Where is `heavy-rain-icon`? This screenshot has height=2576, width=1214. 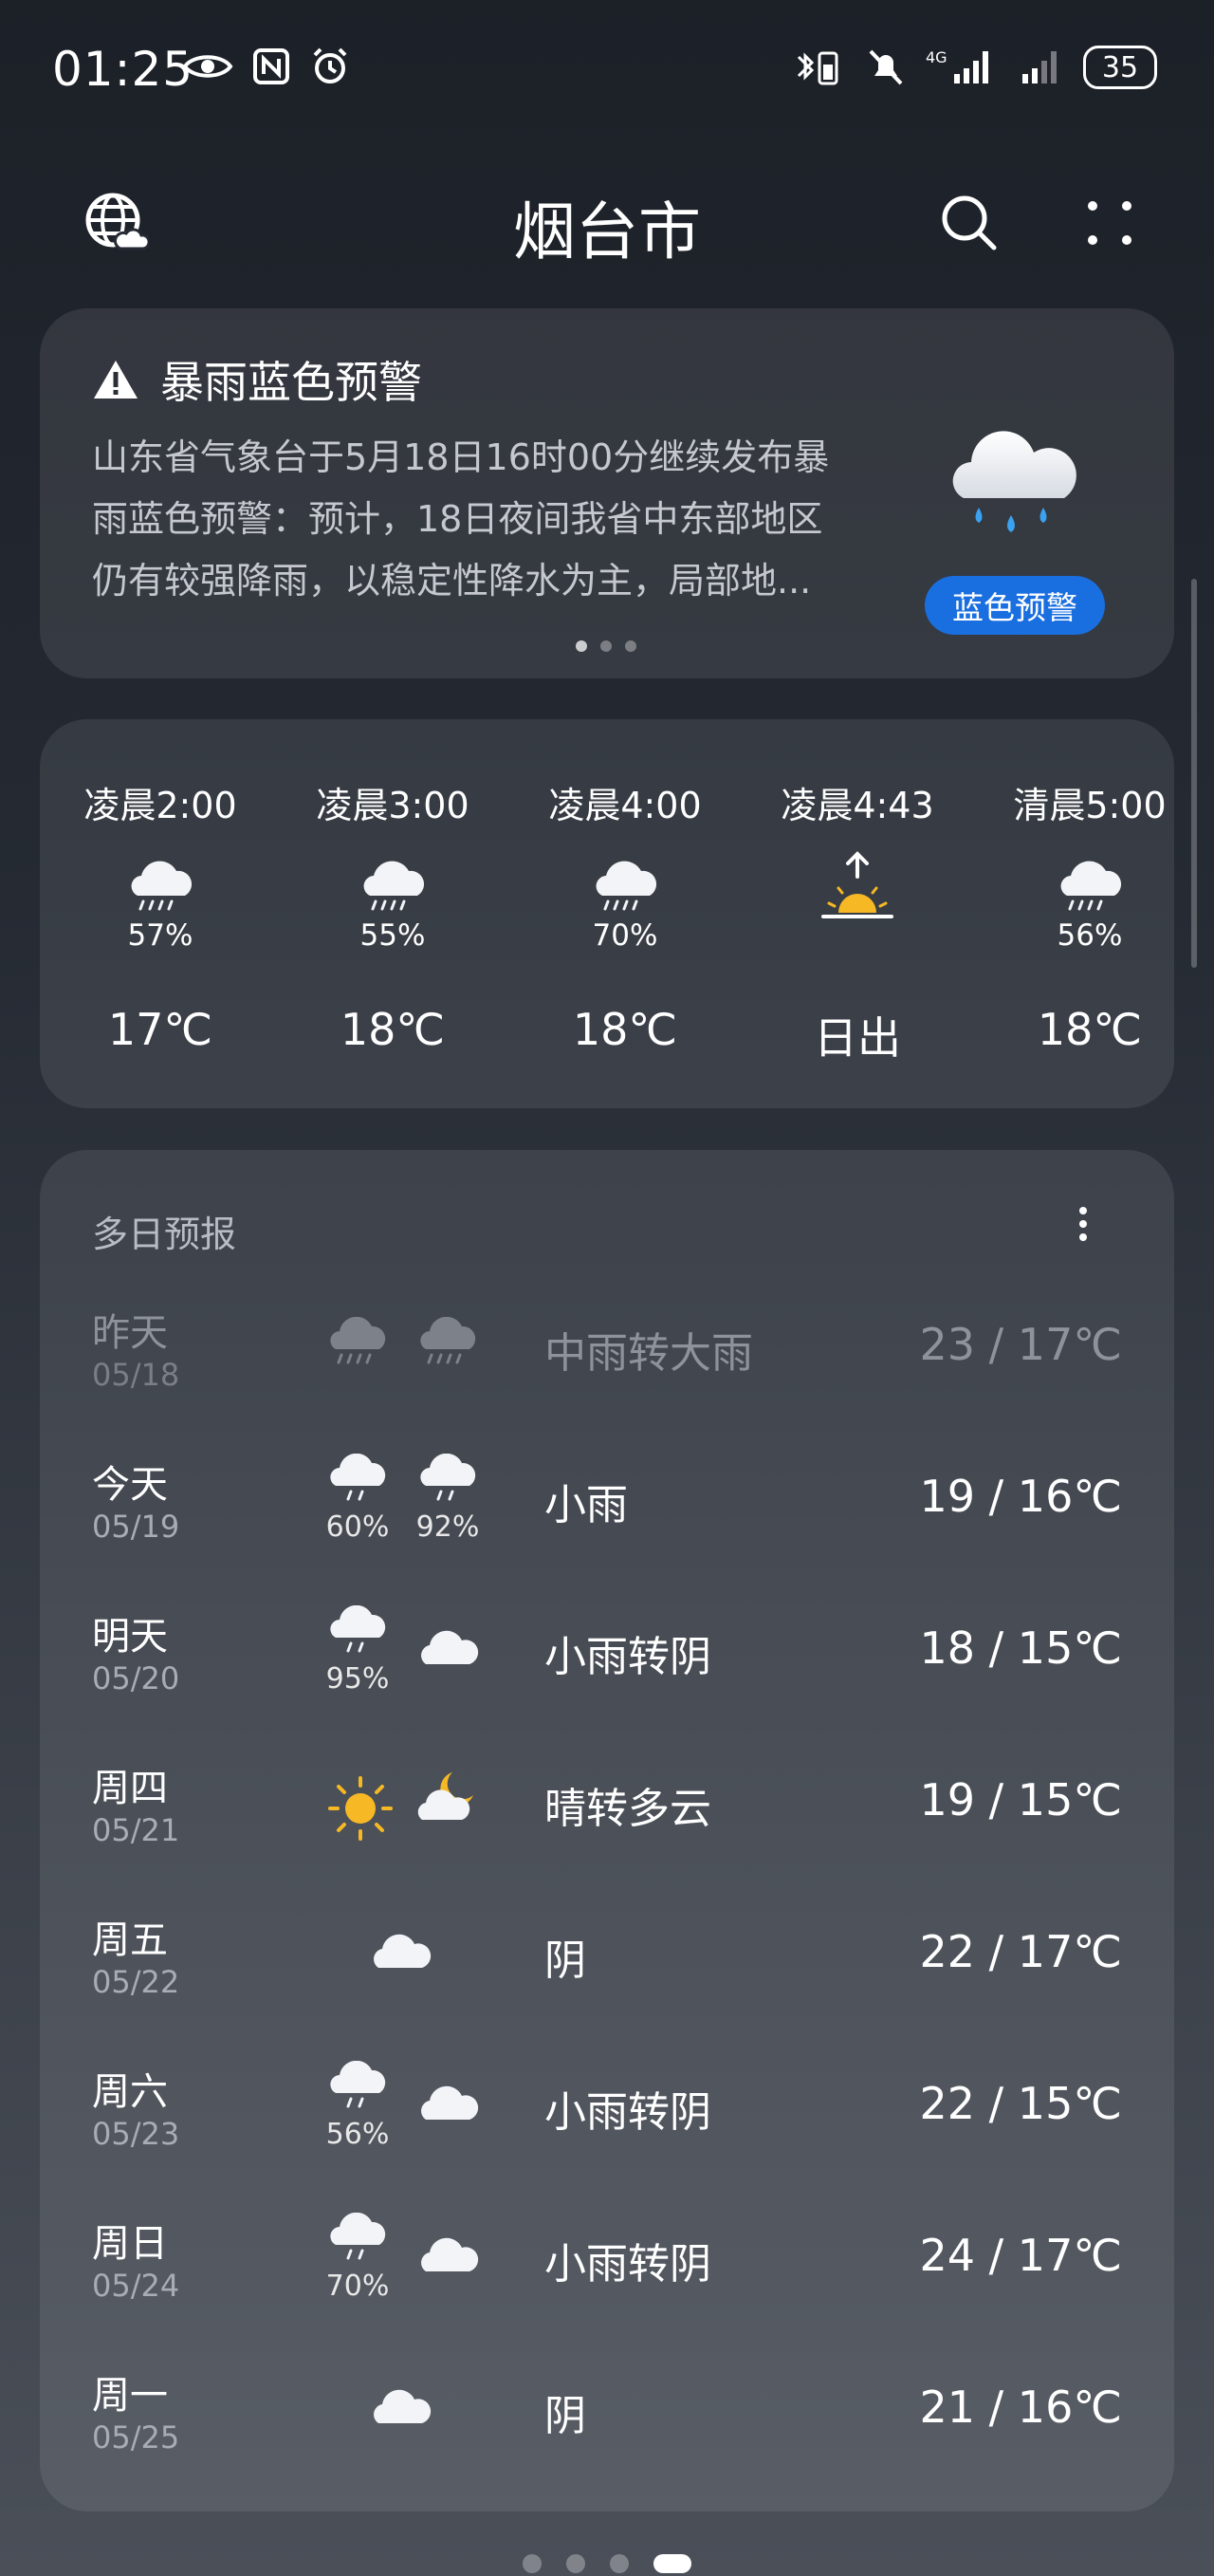 heavy-rain-icon is located at coordinates (358, 1340).